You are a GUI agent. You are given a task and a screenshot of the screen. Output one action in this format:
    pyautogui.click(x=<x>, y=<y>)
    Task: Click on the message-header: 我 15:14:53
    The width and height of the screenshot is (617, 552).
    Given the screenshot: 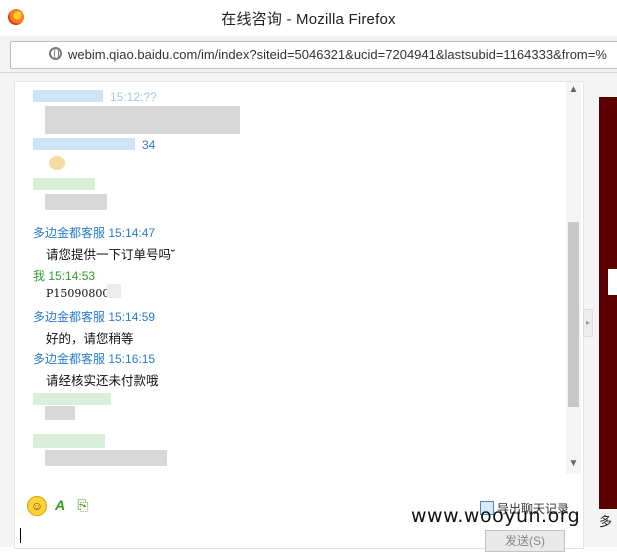 What is the action you would take?
    pyautogui.click(x=74, y=275)
    